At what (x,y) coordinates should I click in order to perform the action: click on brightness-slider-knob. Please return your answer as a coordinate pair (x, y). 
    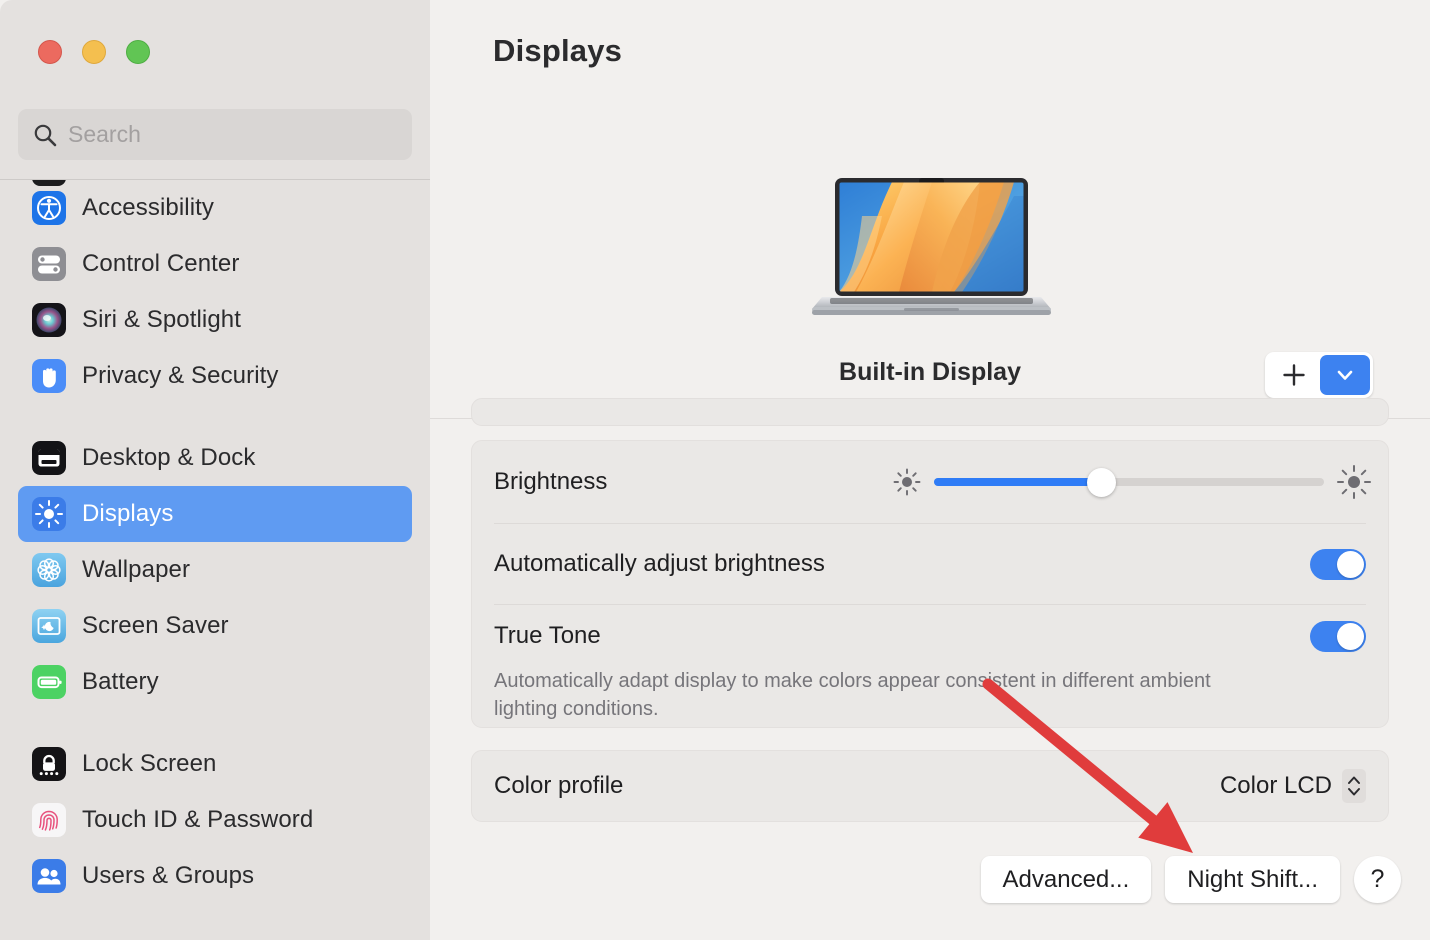
    Looking at the image, I should click on (1102, 482).